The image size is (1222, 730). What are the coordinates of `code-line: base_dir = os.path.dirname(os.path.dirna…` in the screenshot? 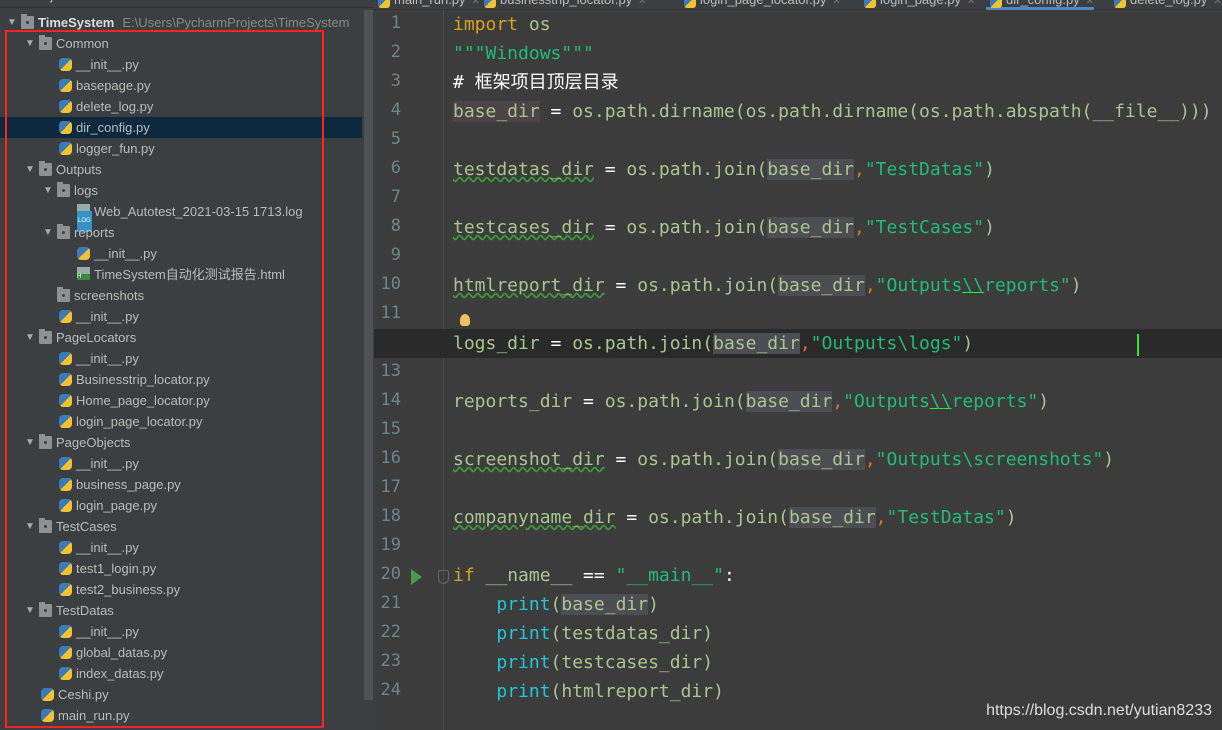 It's located at (798, 111).